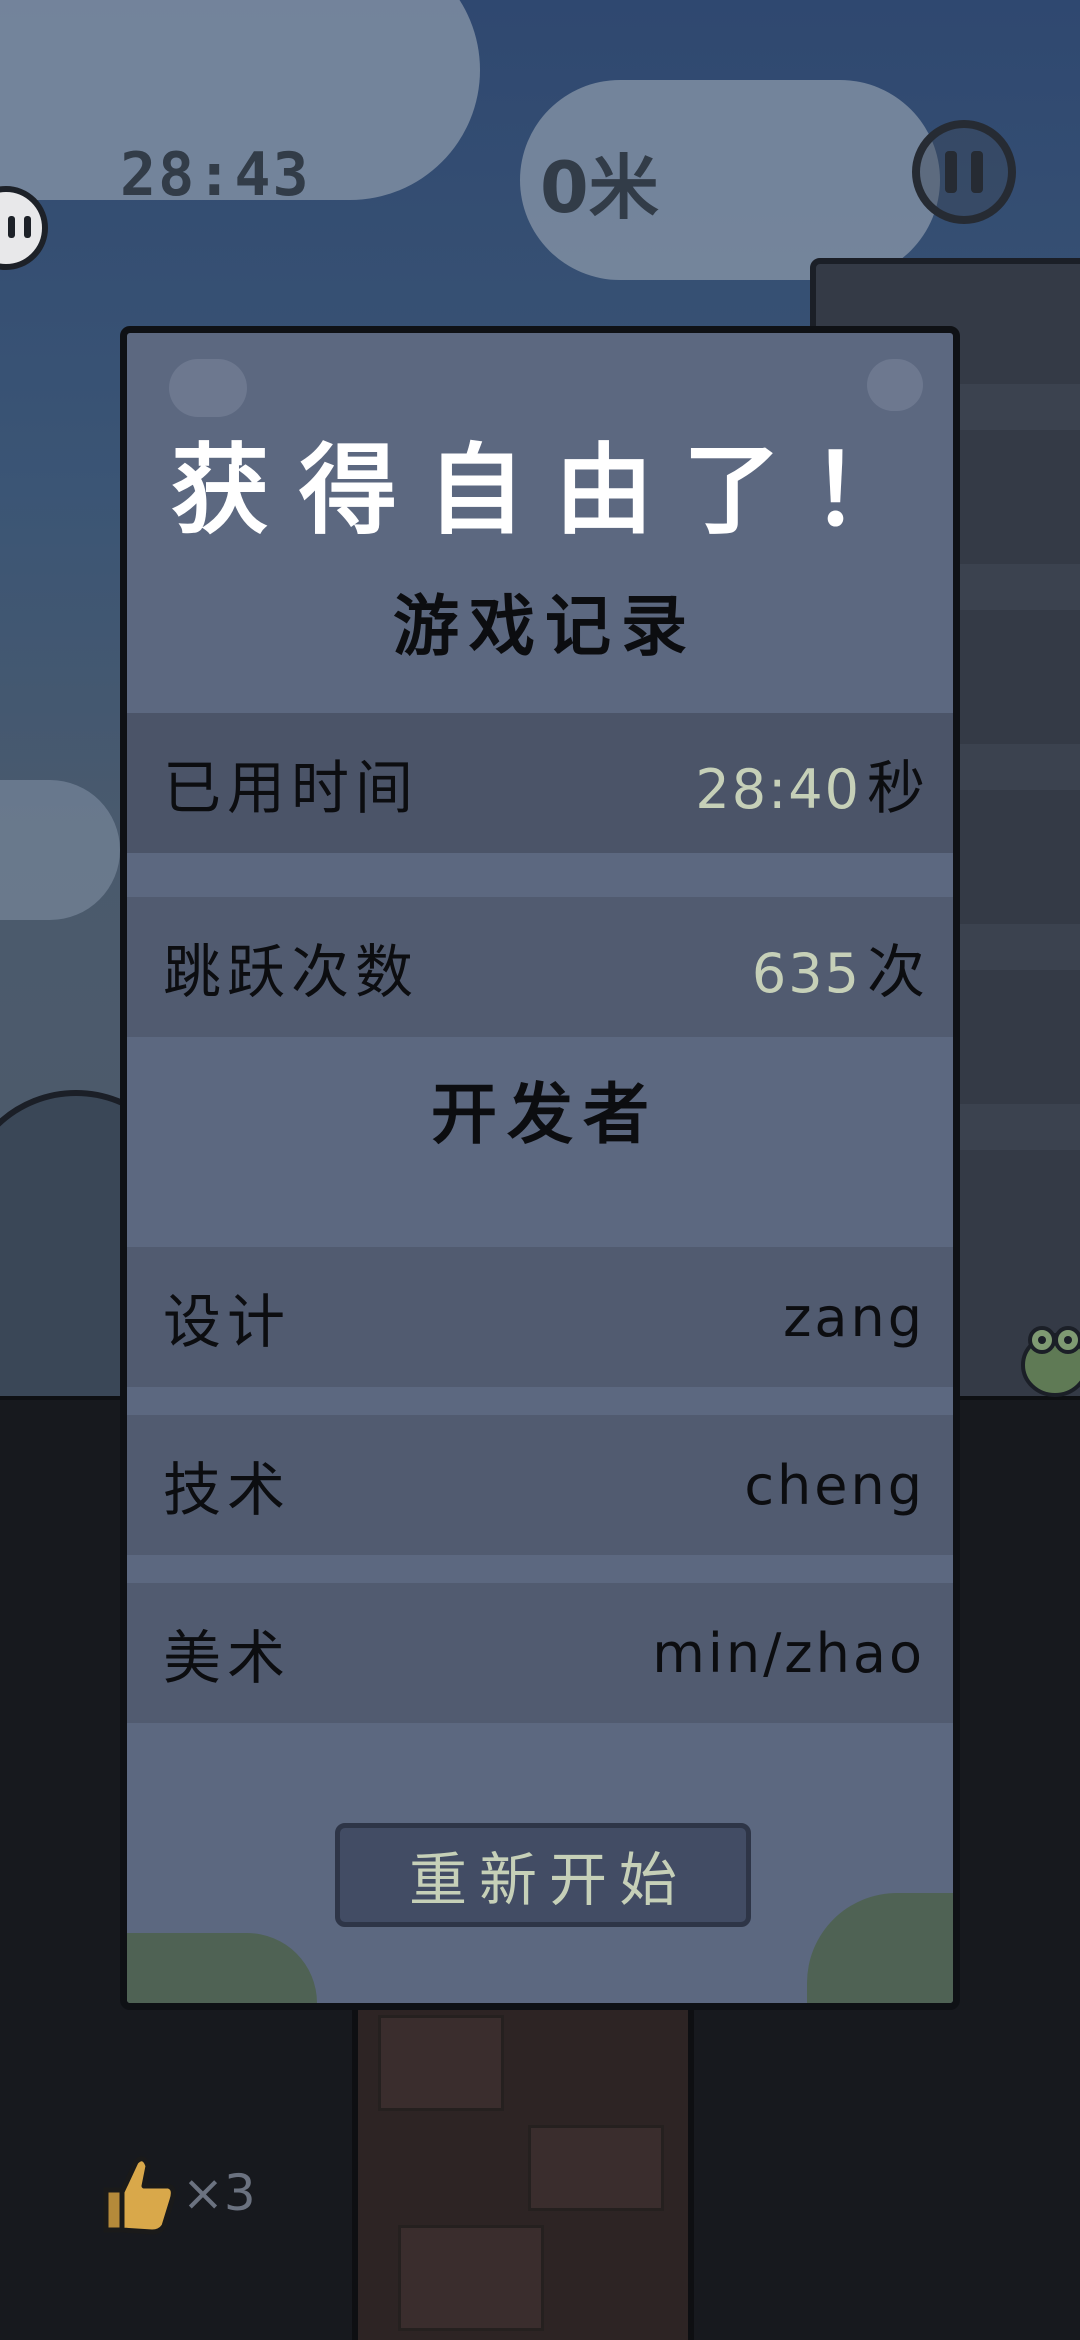  Describe the element at coordinates (543, 1875) in the screenshot. I see `restart-button: 重新开始` at that location.